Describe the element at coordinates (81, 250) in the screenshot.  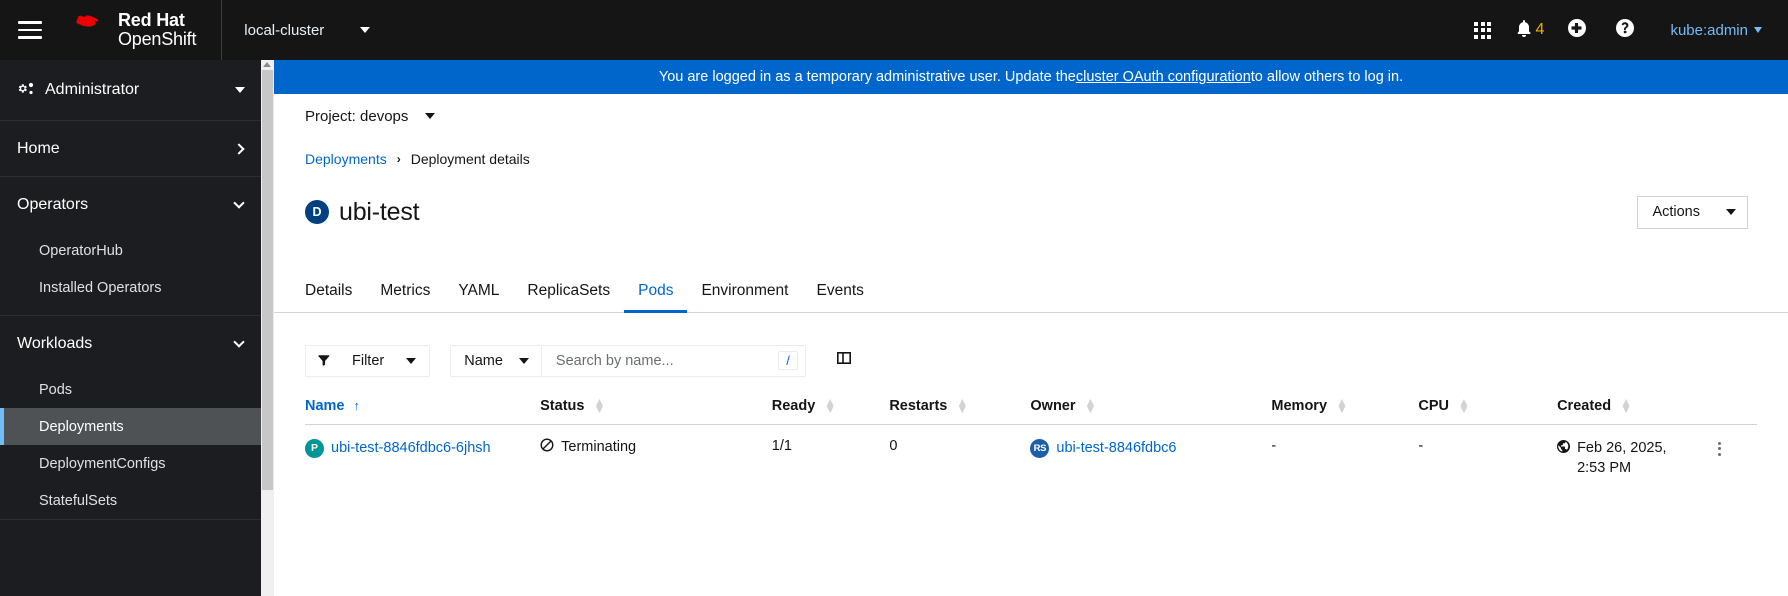
I see `sidebar-item-label: OperatorHub` at that location.